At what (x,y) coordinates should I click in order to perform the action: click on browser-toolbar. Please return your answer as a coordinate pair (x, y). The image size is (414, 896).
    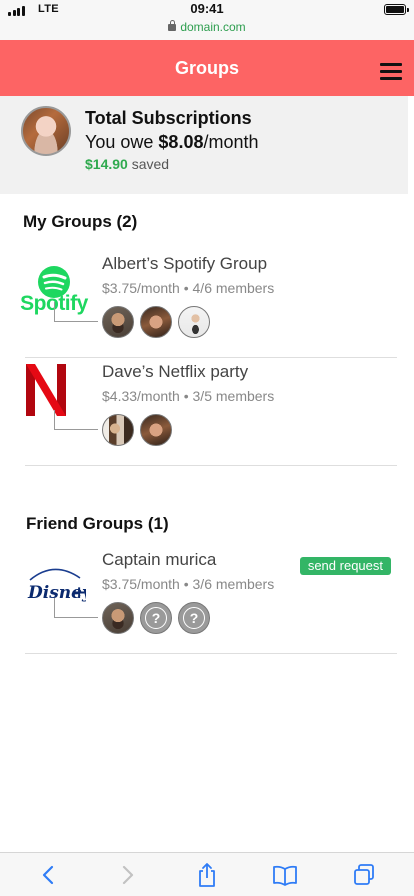
    Looking at the image, I should click on (207, 874).